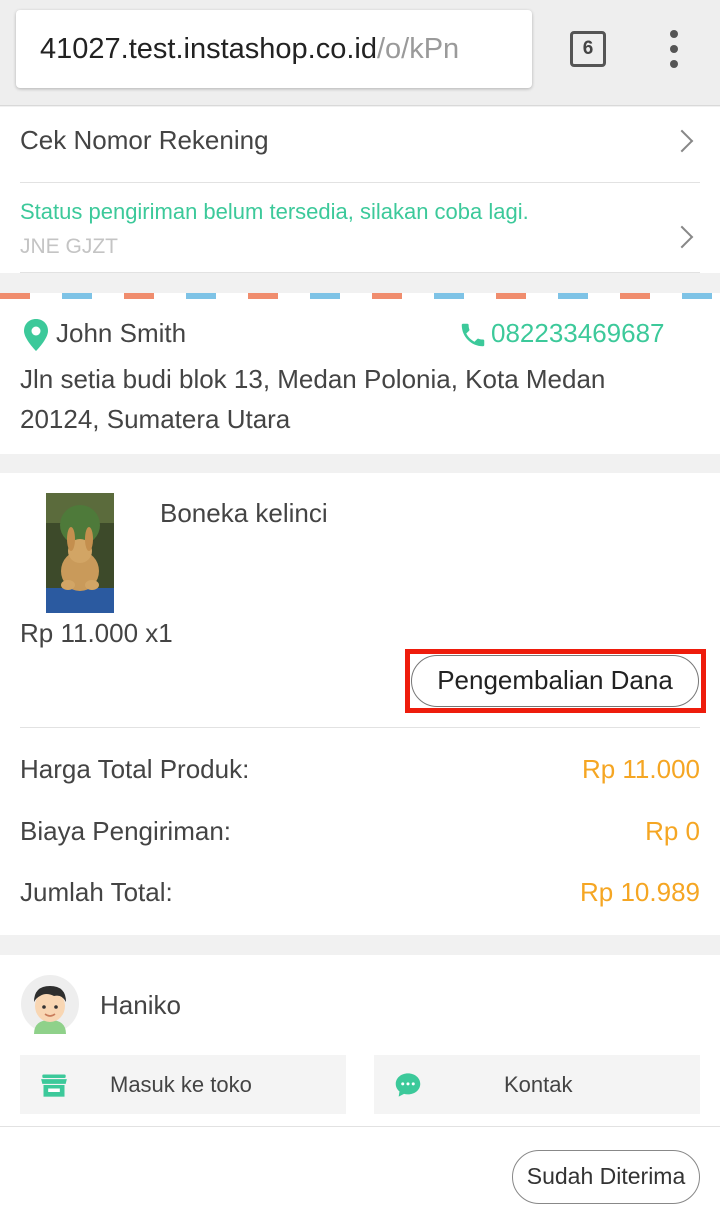 The width and height of the screenshot is (720, 1225). I want to click on visit-store-label: Masuk ke toko, so click(181, 1084).